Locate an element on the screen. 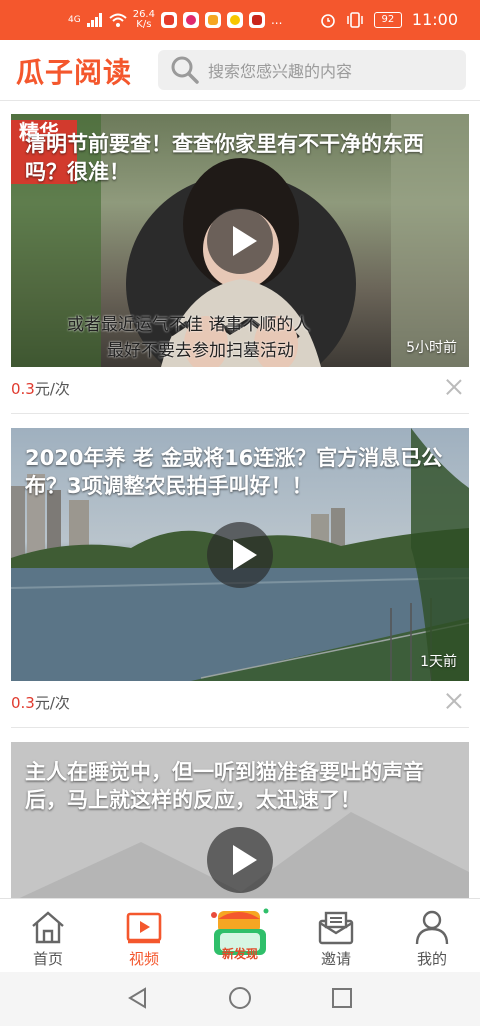 This screenshot has height=1026, width=480. alarm-icon is located at coordinates (328, 20).